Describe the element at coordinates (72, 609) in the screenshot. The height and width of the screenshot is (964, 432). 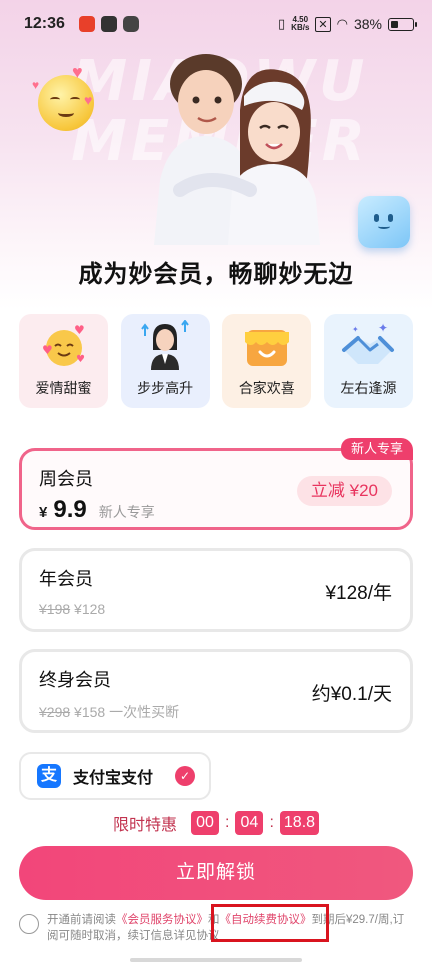
I see `plan-price-detail: ¥198 ¥128` at that location.